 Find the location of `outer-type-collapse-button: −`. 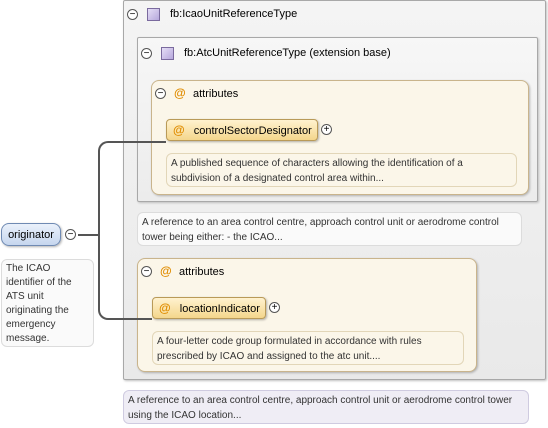

outer-type-collapse-button: − is located at coordinates (132, 14).